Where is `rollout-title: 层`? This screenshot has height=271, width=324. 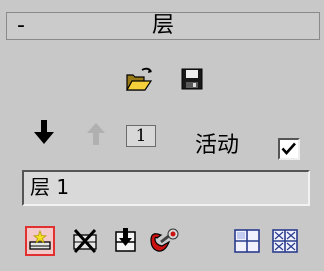
rollout-title: 层 is located at coordinates (162, 25).